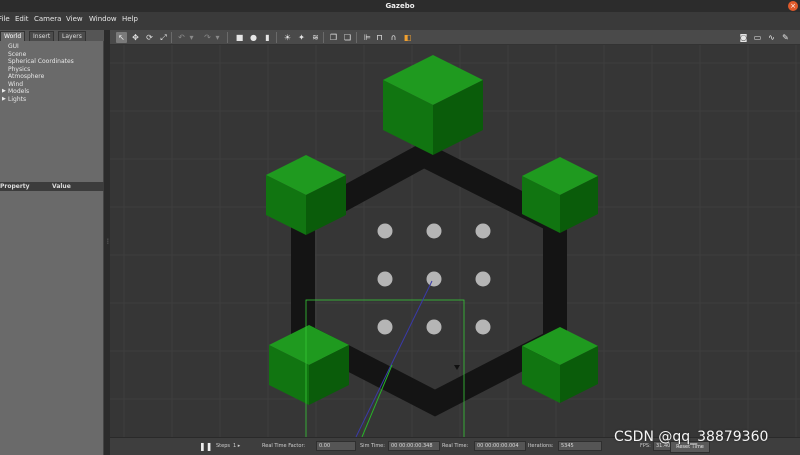 The width and height of the screenshot is (800, 455). What do you see at coordinates (372, 446) in the screenshot?
I see `sim-time-label: Sim Time:` at bounding box center [372, 446].